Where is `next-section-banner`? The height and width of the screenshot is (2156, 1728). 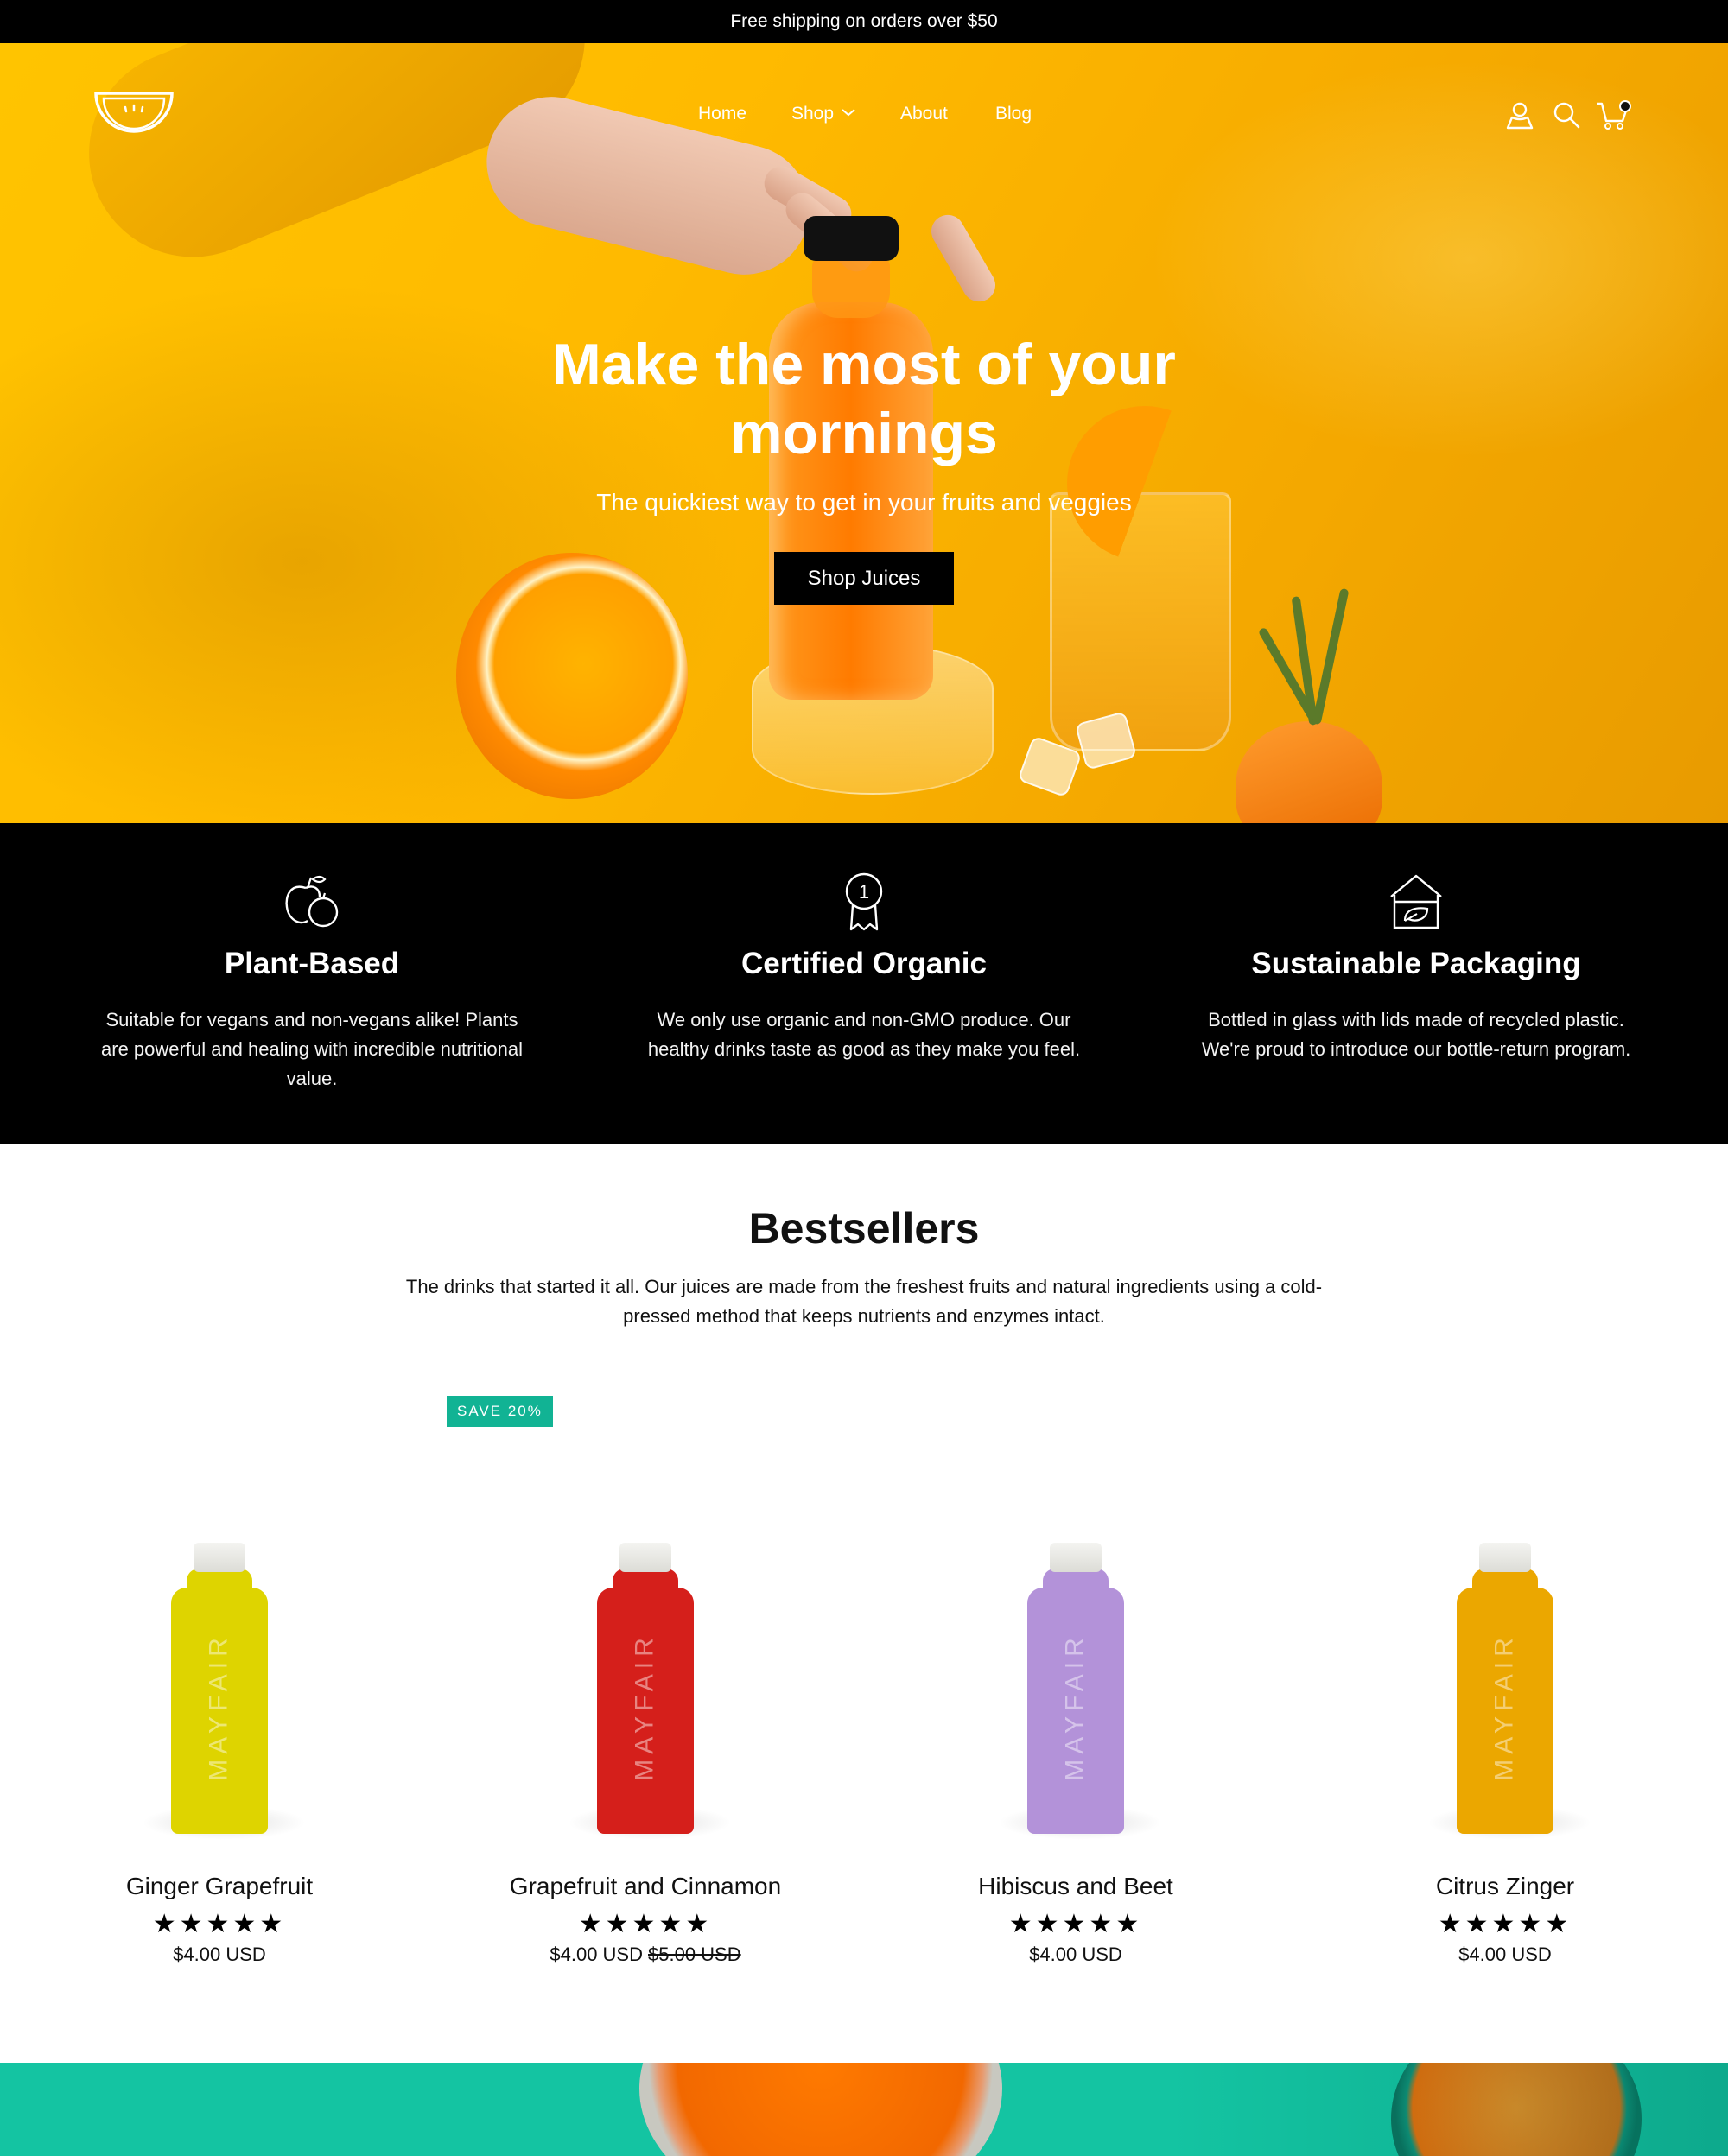 next-section-banner is located at coordinates (864, 2109).